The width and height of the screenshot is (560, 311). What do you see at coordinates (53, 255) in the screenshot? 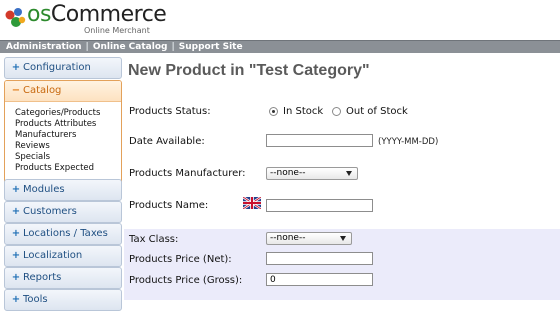
I see `sidebar-item-label: Localization` at bounding box center [53, 255].